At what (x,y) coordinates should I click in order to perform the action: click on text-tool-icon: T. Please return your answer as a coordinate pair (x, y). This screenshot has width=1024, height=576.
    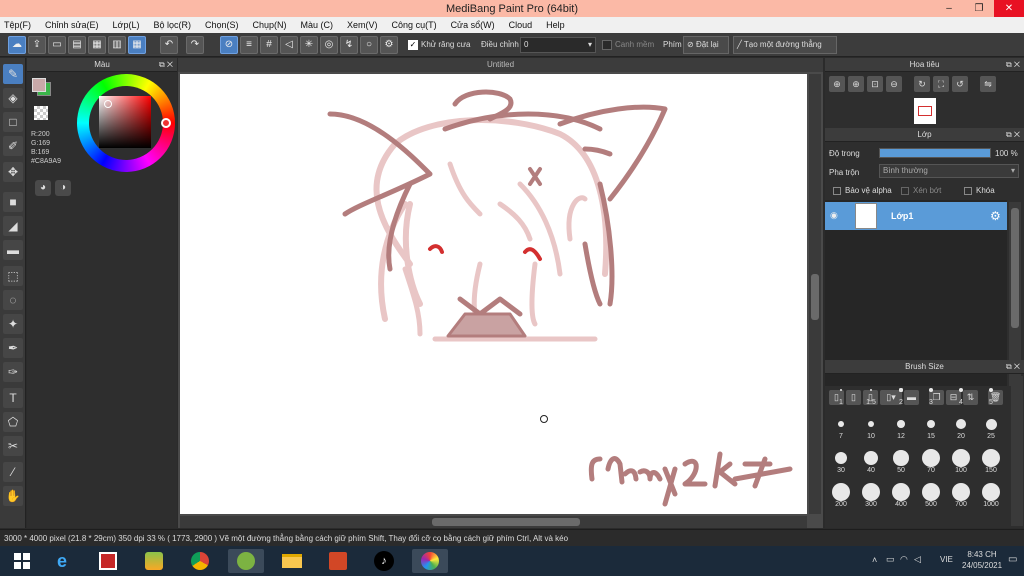
    Looking at the image, I should click on (13, 398).